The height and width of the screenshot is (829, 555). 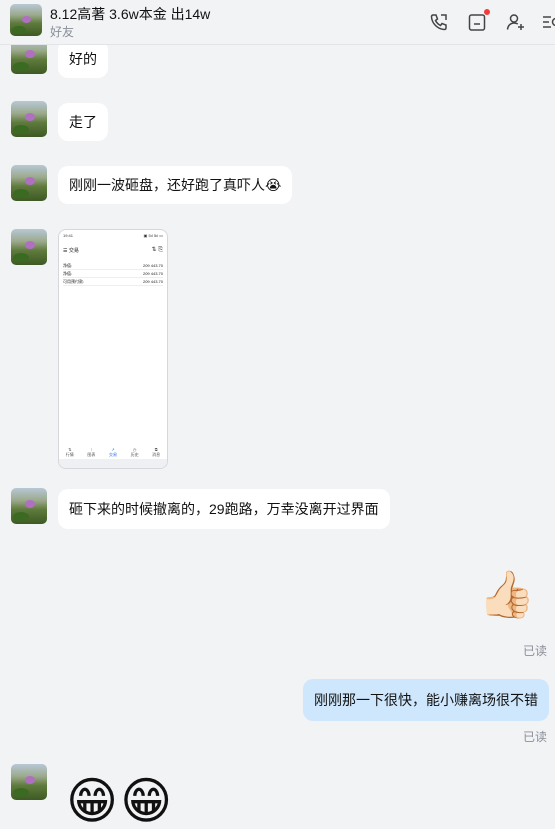 I want to click on notification-badge, so click(x=487, y=12).